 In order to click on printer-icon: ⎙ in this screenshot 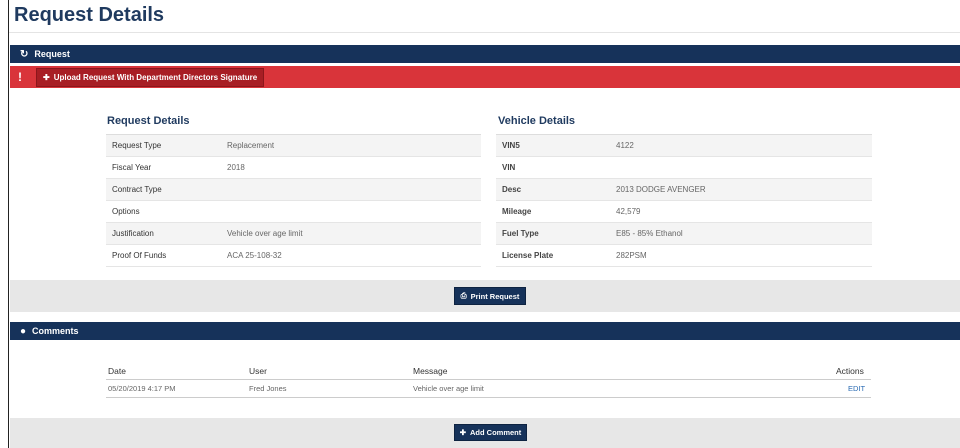, I will do `click(463, 295)`.